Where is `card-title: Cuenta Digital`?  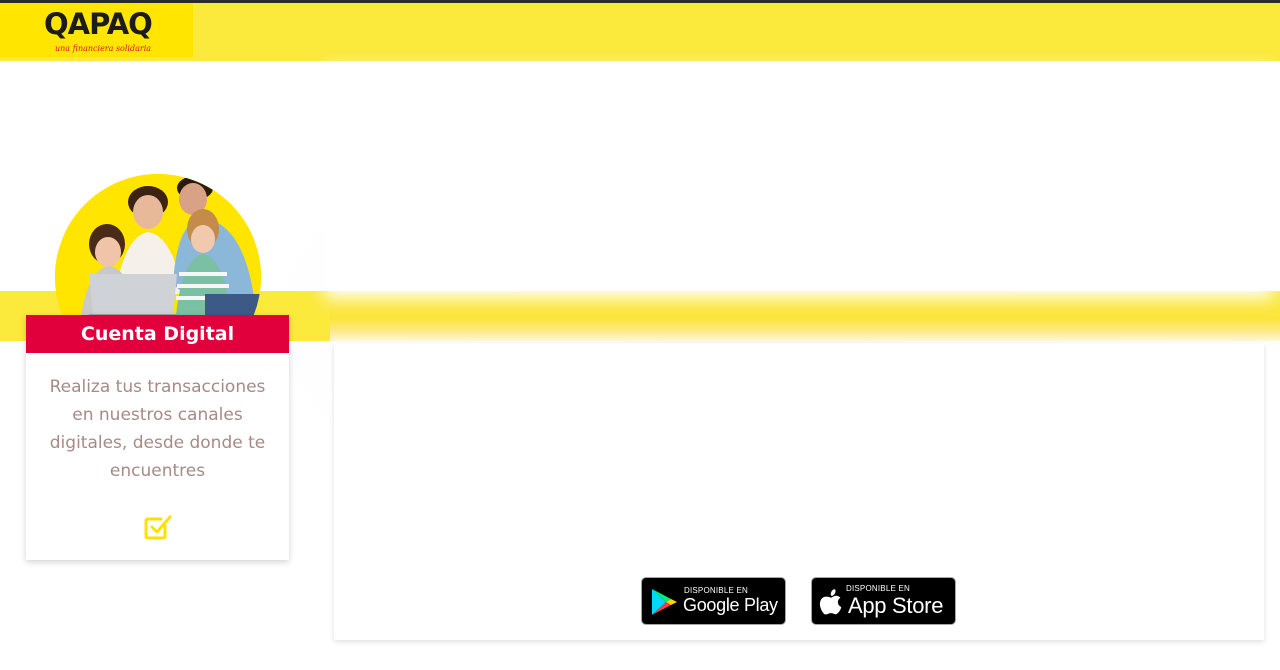
card-title: Cuenta Digital is located at coordinates (157, 334).